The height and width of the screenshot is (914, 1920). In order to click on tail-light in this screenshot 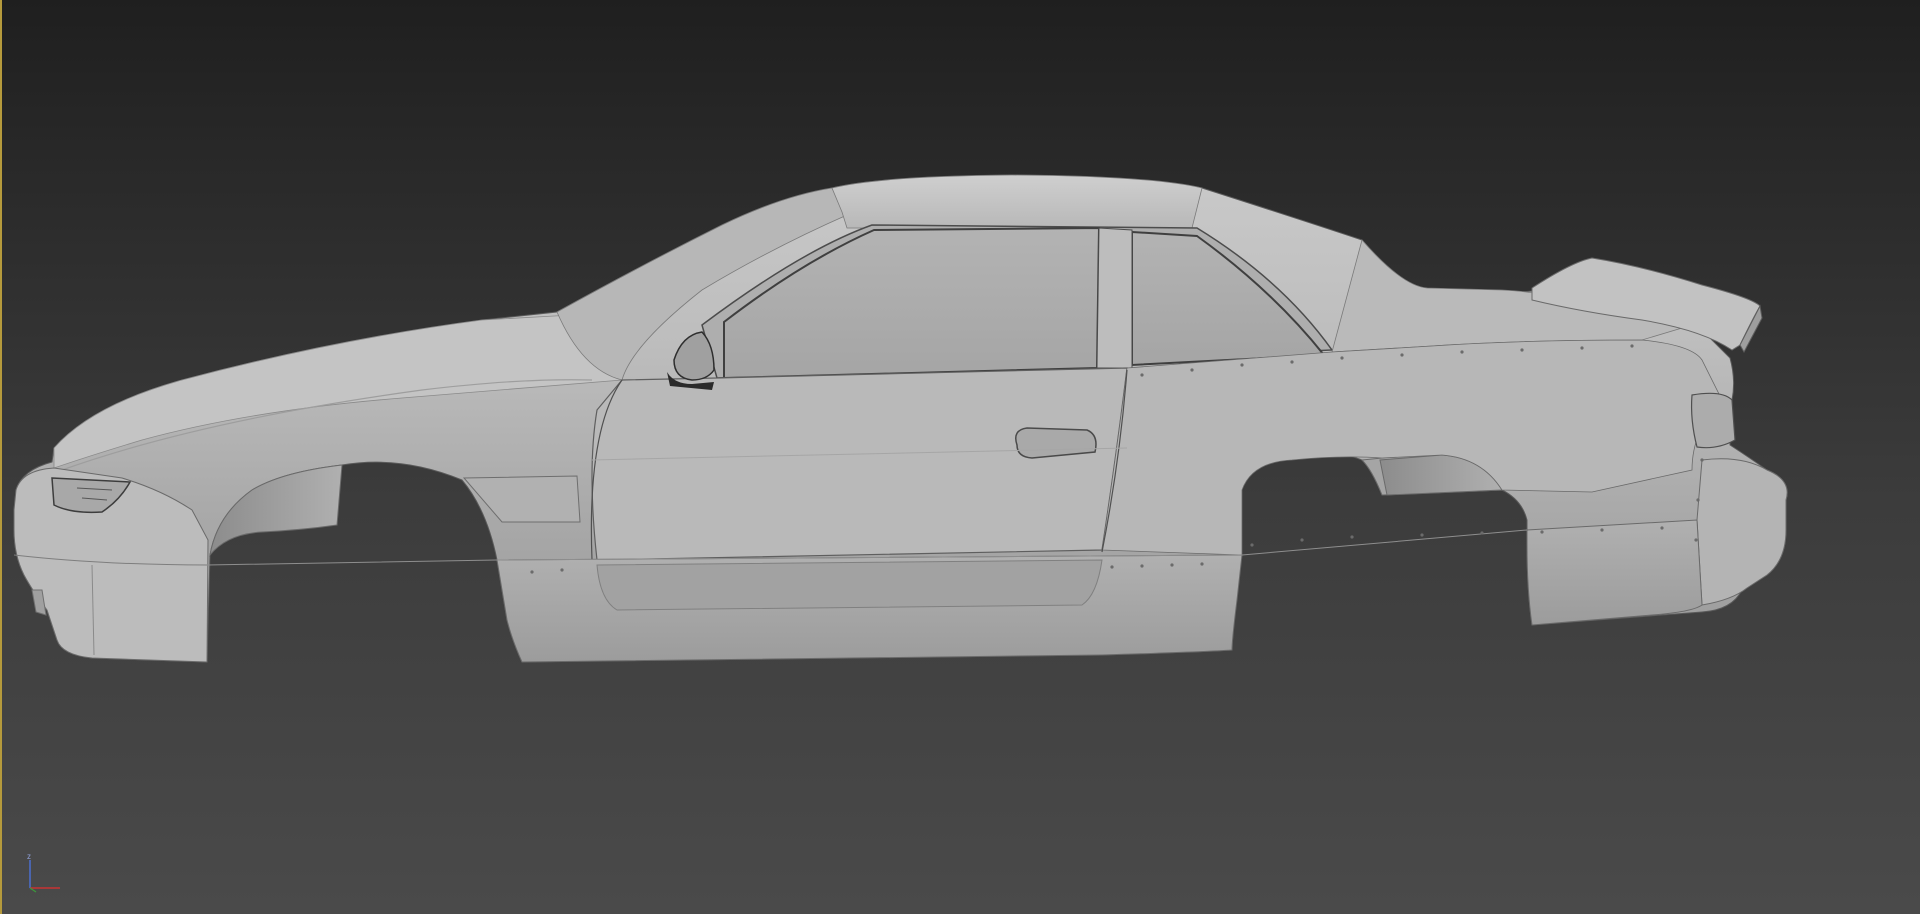, I will do `click(1713, 420)`.